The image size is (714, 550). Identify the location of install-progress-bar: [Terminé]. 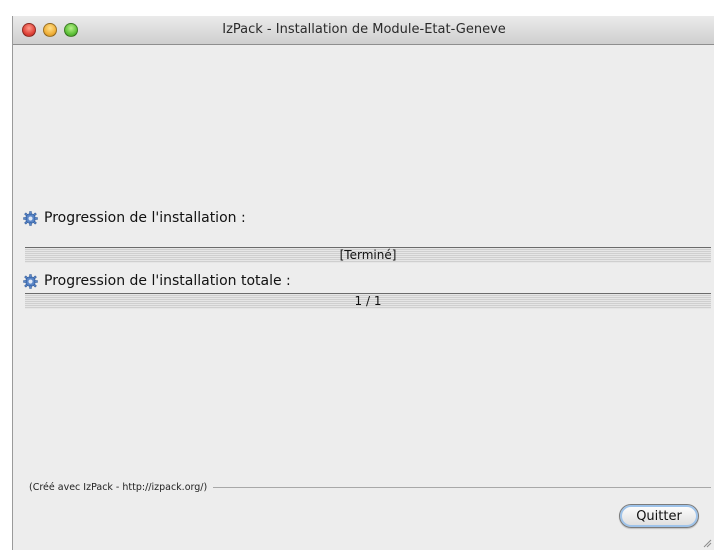
(368, 255).